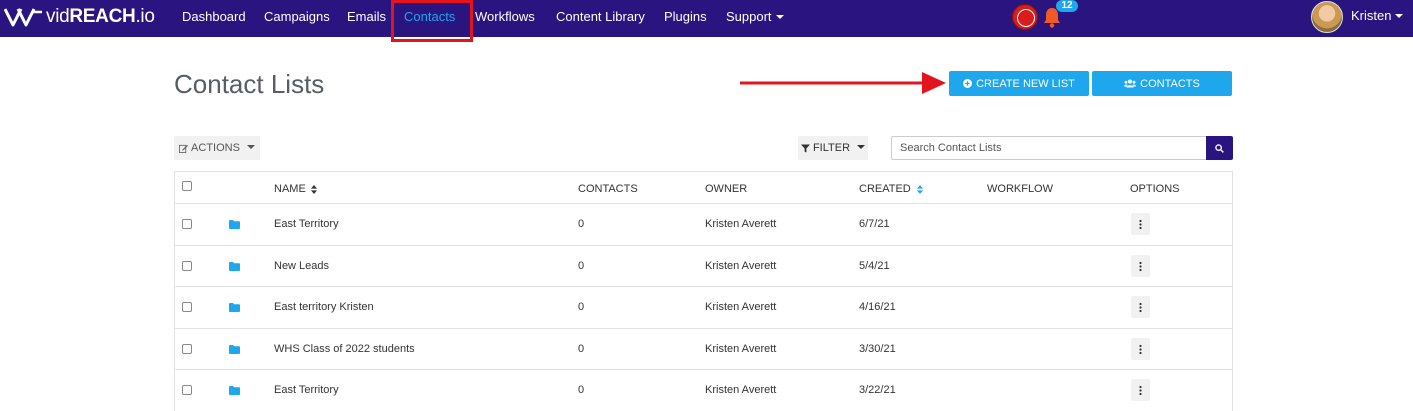 This screenshot has width=1413, height=411. Describe the element at coordinates (23, 17) in the screenshot. I see `vidreach-logo-icon` at that location.